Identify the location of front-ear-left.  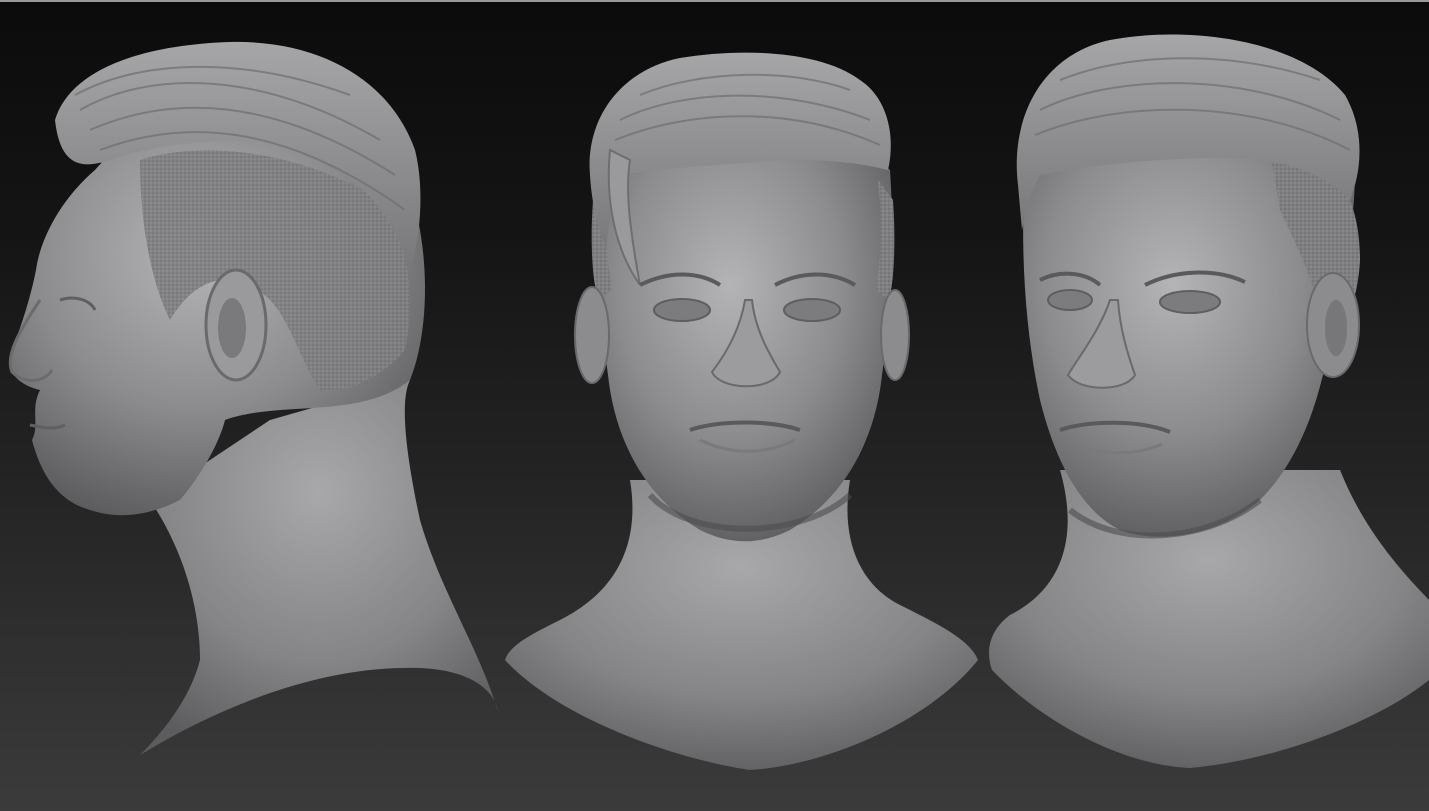
(592, 335).